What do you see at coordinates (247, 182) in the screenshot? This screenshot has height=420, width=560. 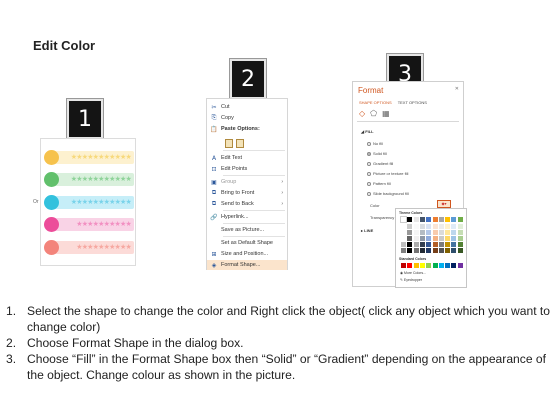 I see `menu-item-group: ▣ Group ›` at bounding box center [247, 182].